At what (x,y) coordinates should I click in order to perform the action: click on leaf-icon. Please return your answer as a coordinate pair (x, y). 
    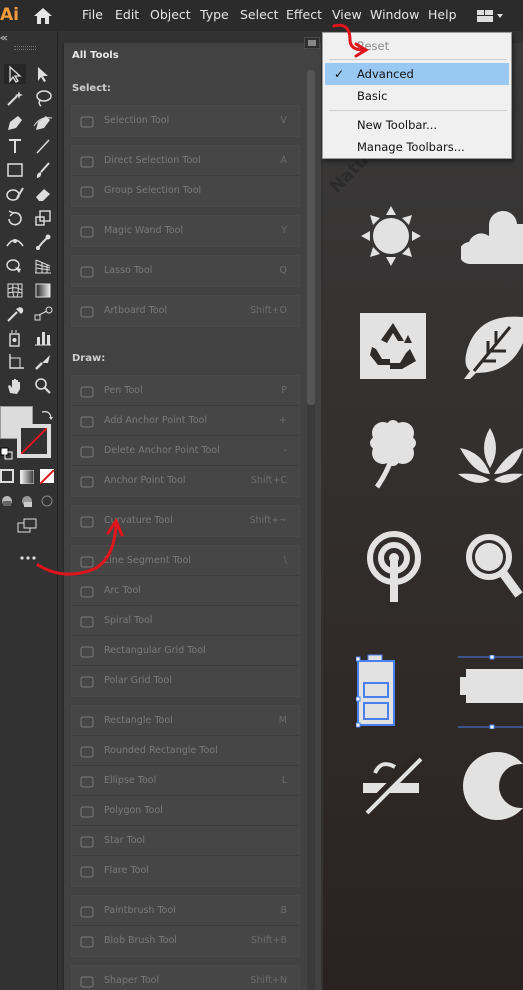
    Looking at the image, I should click on (491, 346).